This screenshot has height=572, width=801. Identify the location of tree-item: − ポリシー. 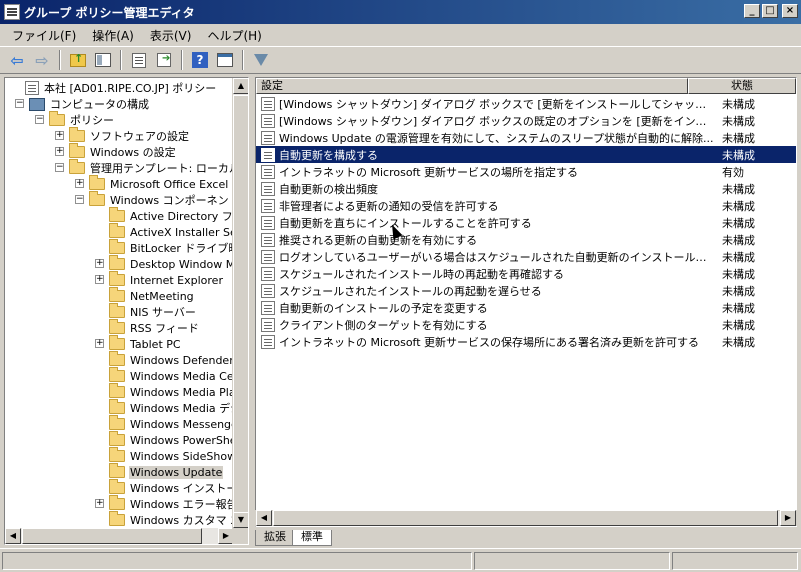
(75, 119).